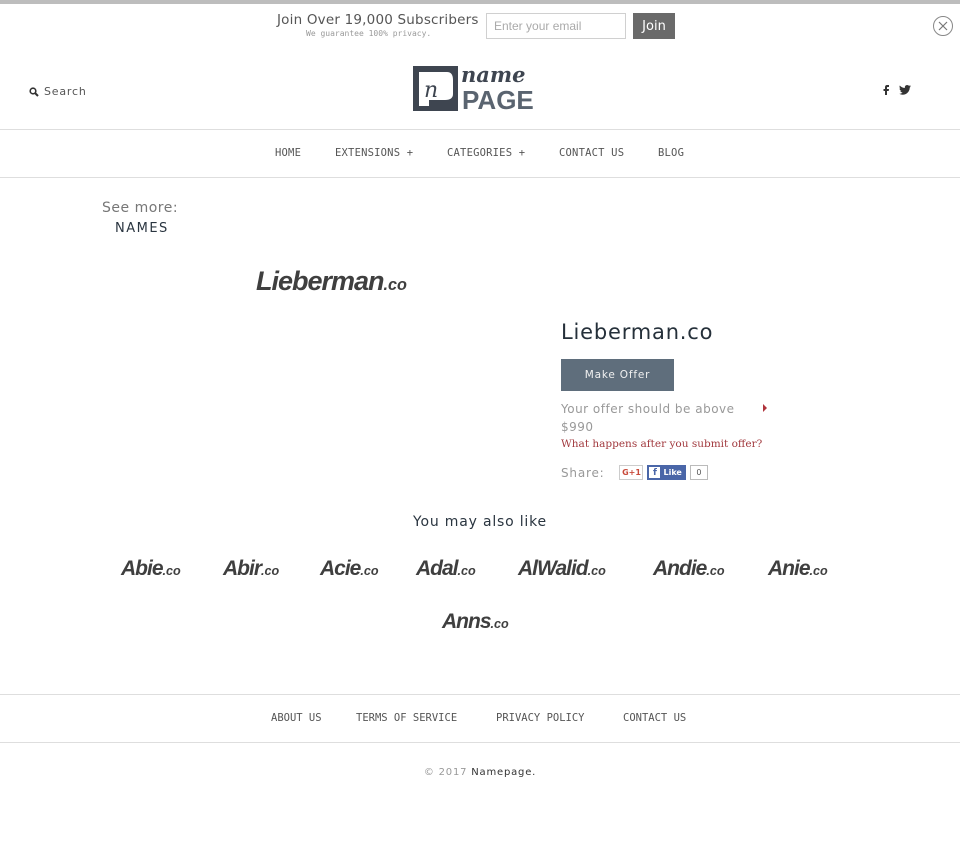 This screenshot has width=960, height=843. I want to click on footer-contact: CONTACT US, so click(654, 718).